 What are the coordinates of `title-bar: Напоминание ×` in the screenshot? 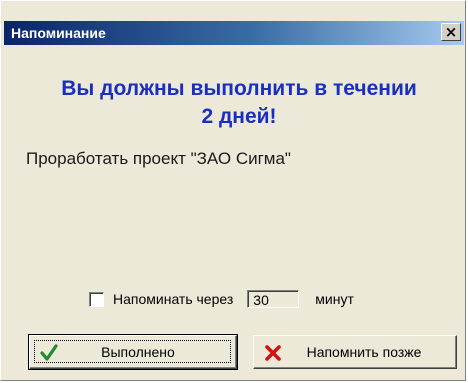 It's located at (234, 33).